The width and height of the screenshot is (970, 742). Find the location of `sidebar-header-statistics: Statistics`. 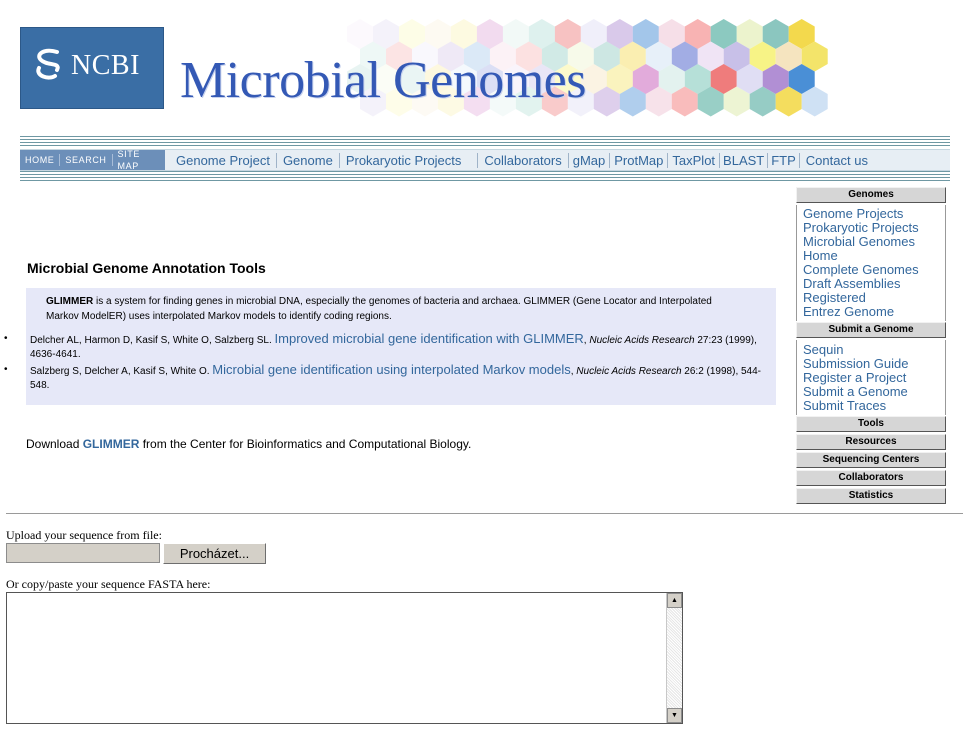

sidebar-header-statistics: Statistics is located at coordinates (871, 496).